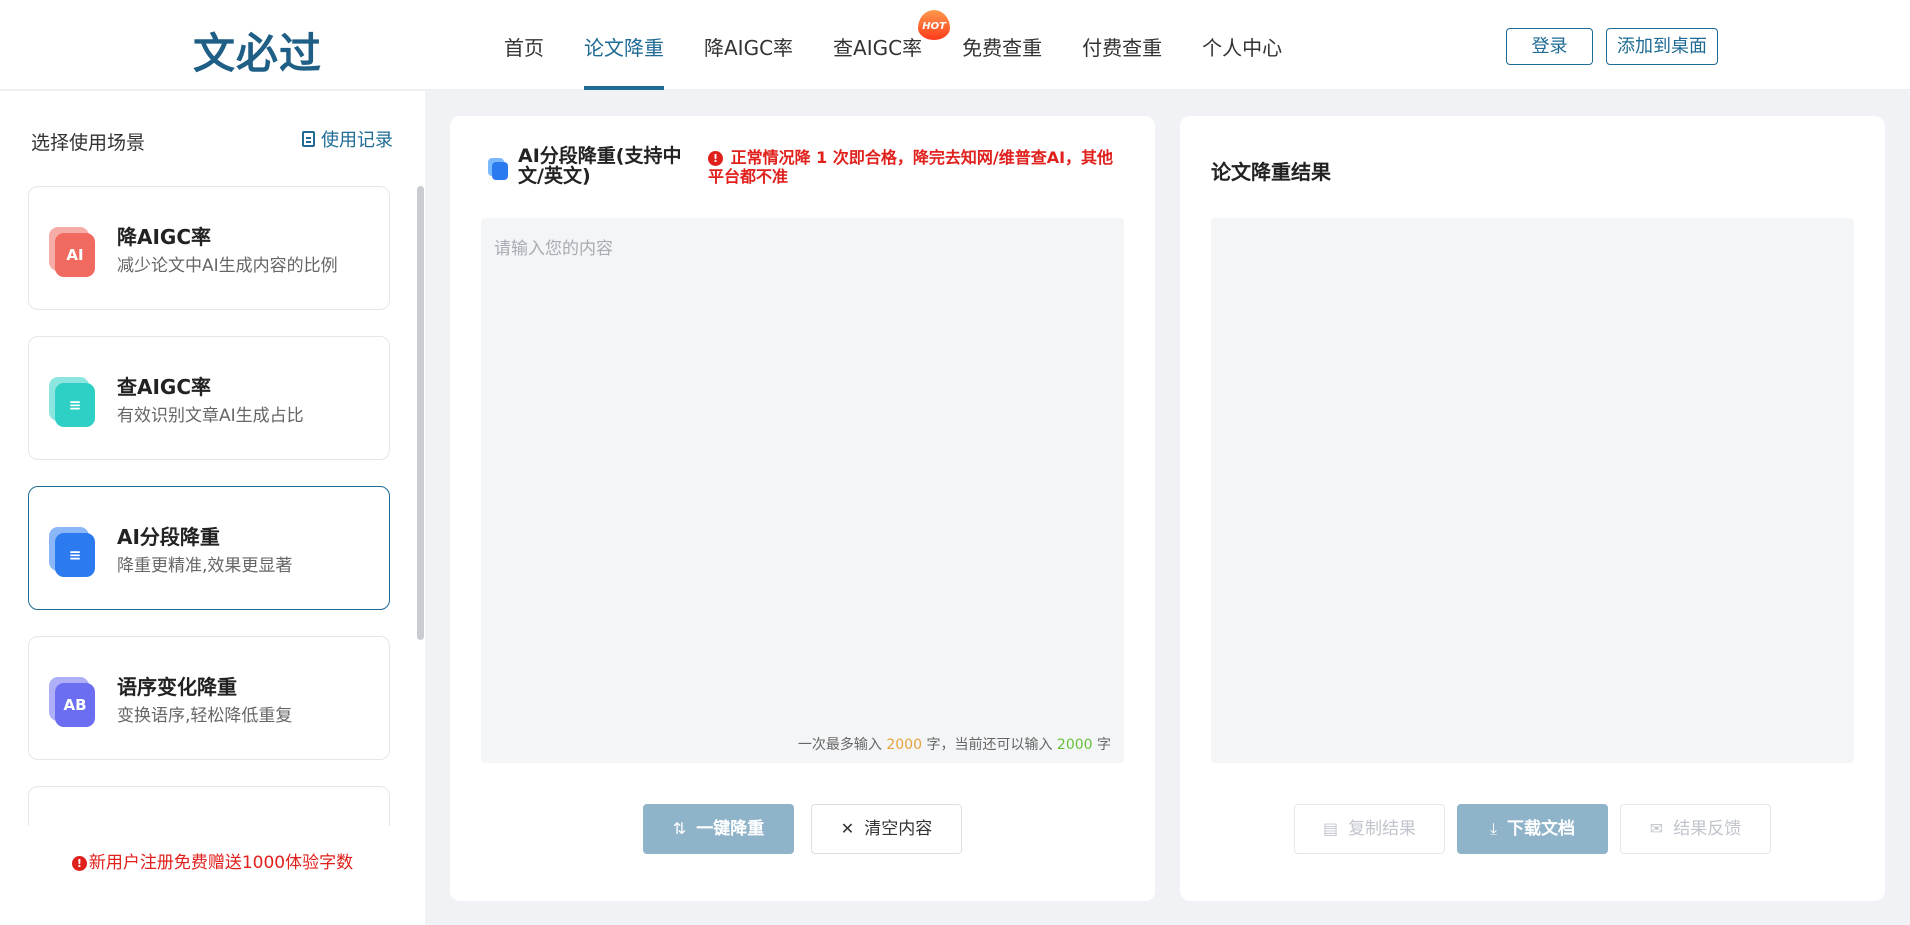 This screenshot has width=1910, height=925. What do you see at coordinates (1074, 745) in the screenshot?
I see `counter-remaining: 2000` at bounding box center [1074, 745].